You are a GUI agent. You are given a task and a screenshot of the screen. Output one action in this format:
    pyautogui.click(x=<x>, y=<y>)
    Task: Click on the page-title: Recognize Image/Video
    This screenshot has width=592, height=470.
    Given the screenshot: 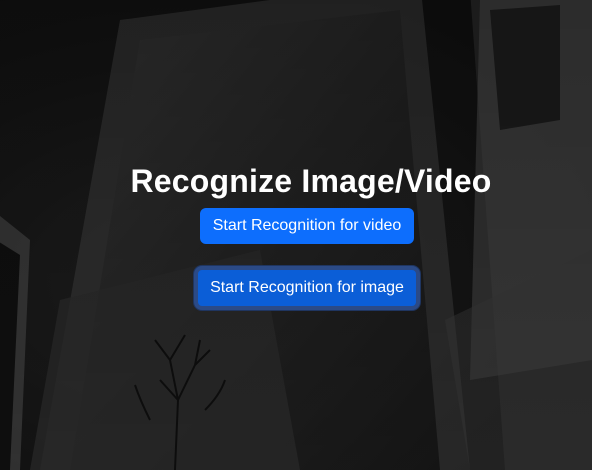 What is the action you would take?
    pyautogui.click(x=311, y=181)
    